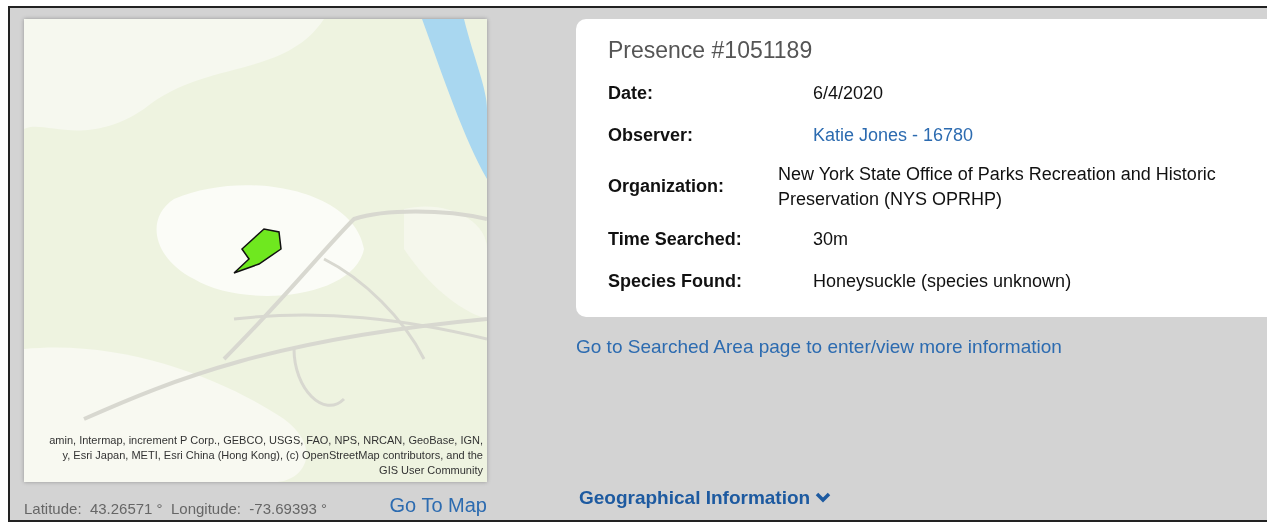 Image resolution: width=1267 pixels, height=523 pixels. What do you see at coordinates (631, 94) in the screenshot?
I see `field-label: Date:` at bounding box center [631, 94].